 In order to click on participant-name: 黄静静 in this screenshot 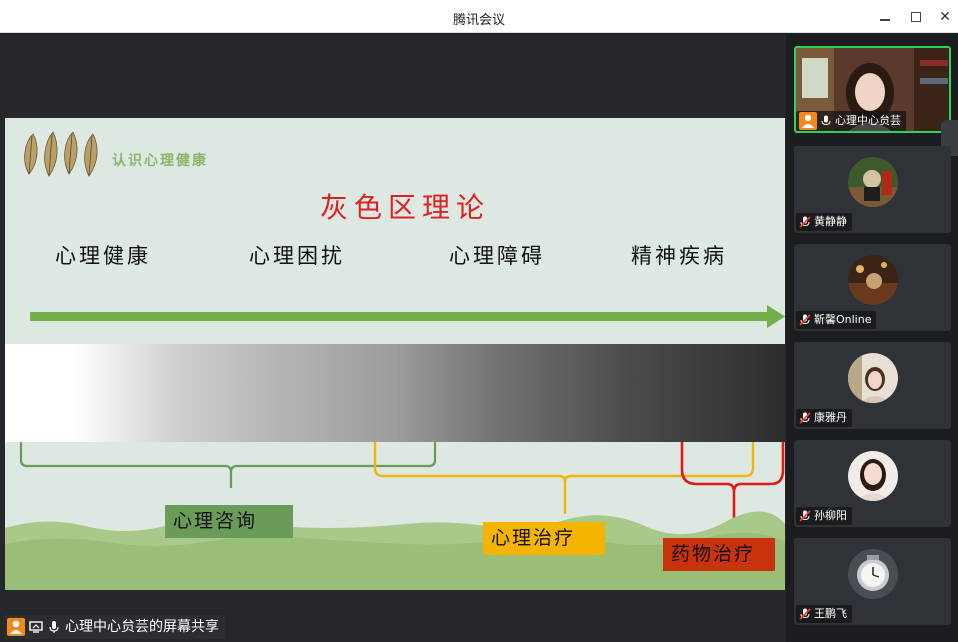, I will do `click(830, 221)`.